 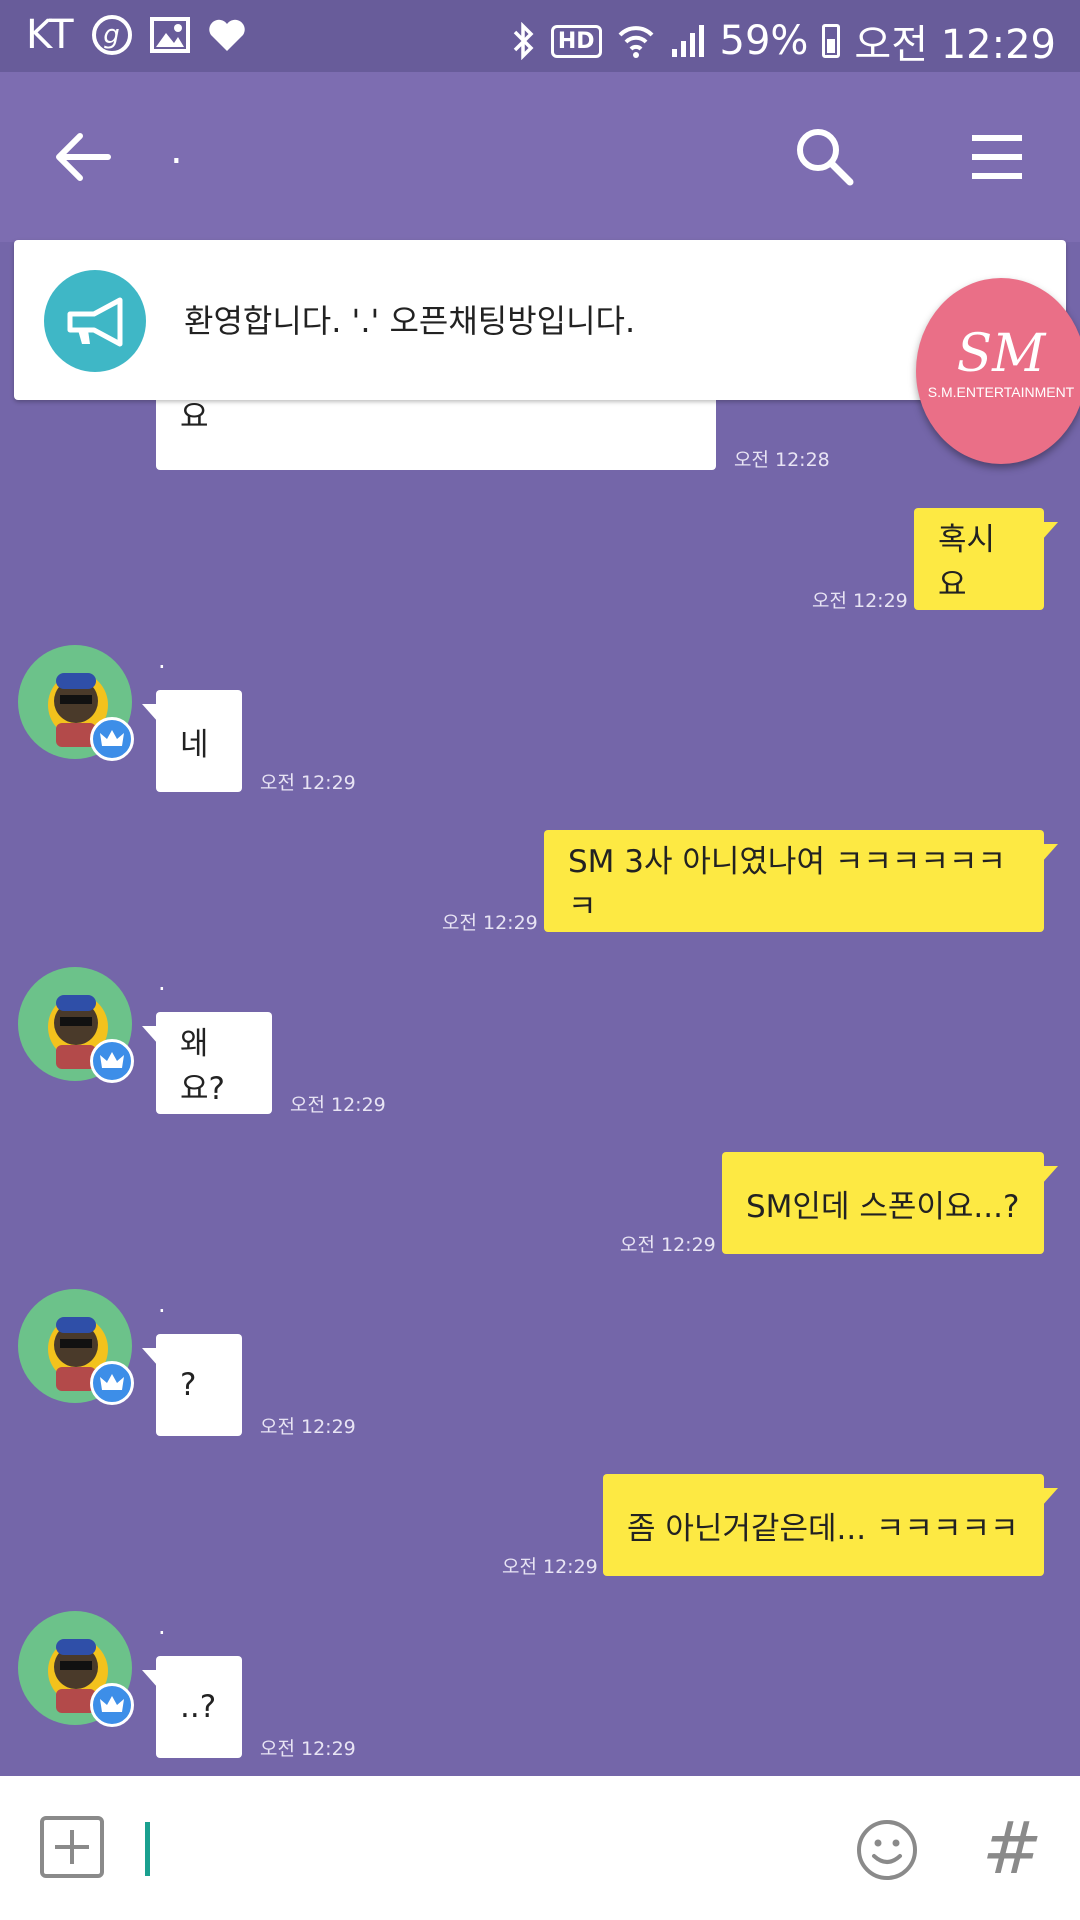 What do you see at coordinates (95, 321) in the screenshot?
I see `megaphone-icon` at bounding box center [95, 321].